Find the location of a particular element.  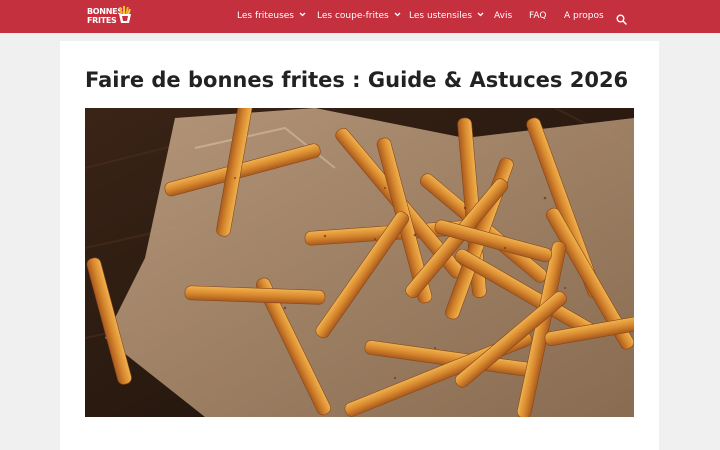

nav-item-label: Les coupe-frites is located at coordinates (353, 16).